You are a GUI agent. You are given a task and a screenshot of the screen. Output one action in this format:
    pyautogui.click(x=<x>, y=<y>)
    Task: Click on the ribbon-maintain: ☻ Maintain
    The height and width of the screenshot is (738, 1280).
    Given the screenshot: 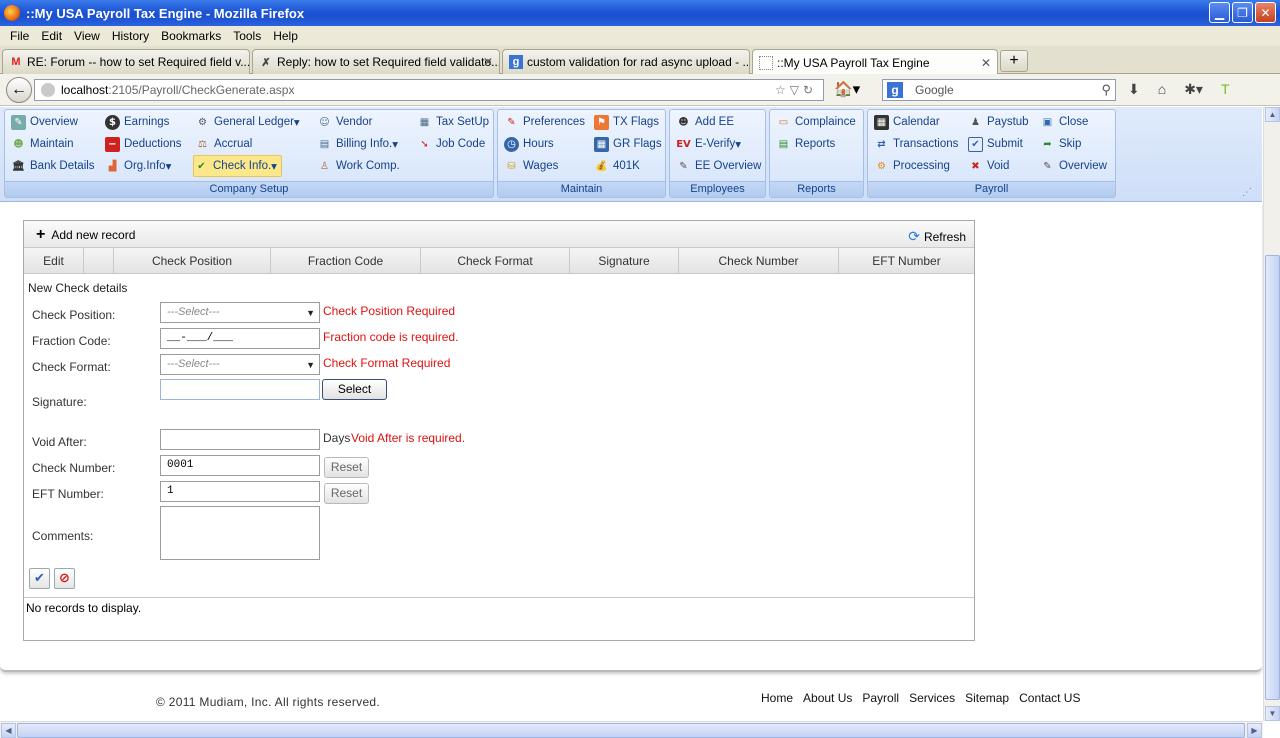 What is the action you would take?
    pyautogui.click(x=42, y=144)
    